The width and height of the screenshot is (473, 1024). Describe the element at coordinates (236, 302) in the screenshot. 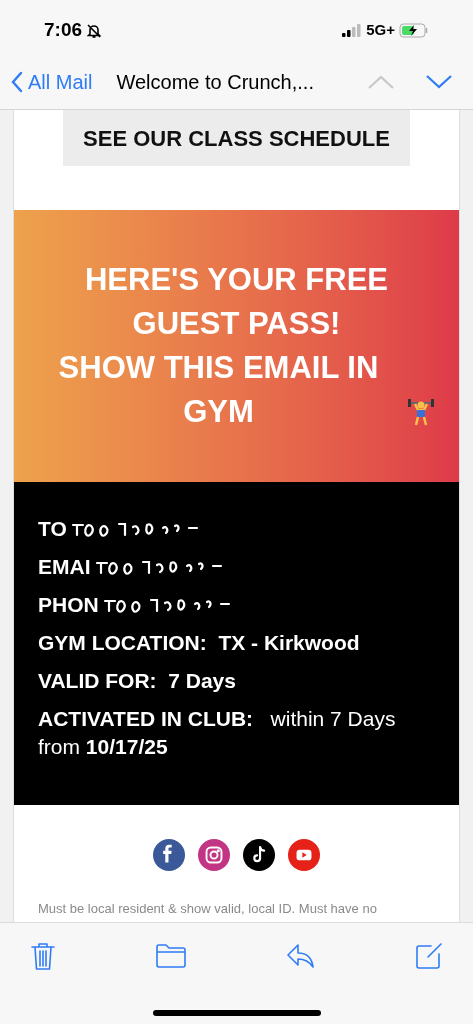

I see `banner-heading: HERE'S YOUR FREE GUEST PASS!` at that location.